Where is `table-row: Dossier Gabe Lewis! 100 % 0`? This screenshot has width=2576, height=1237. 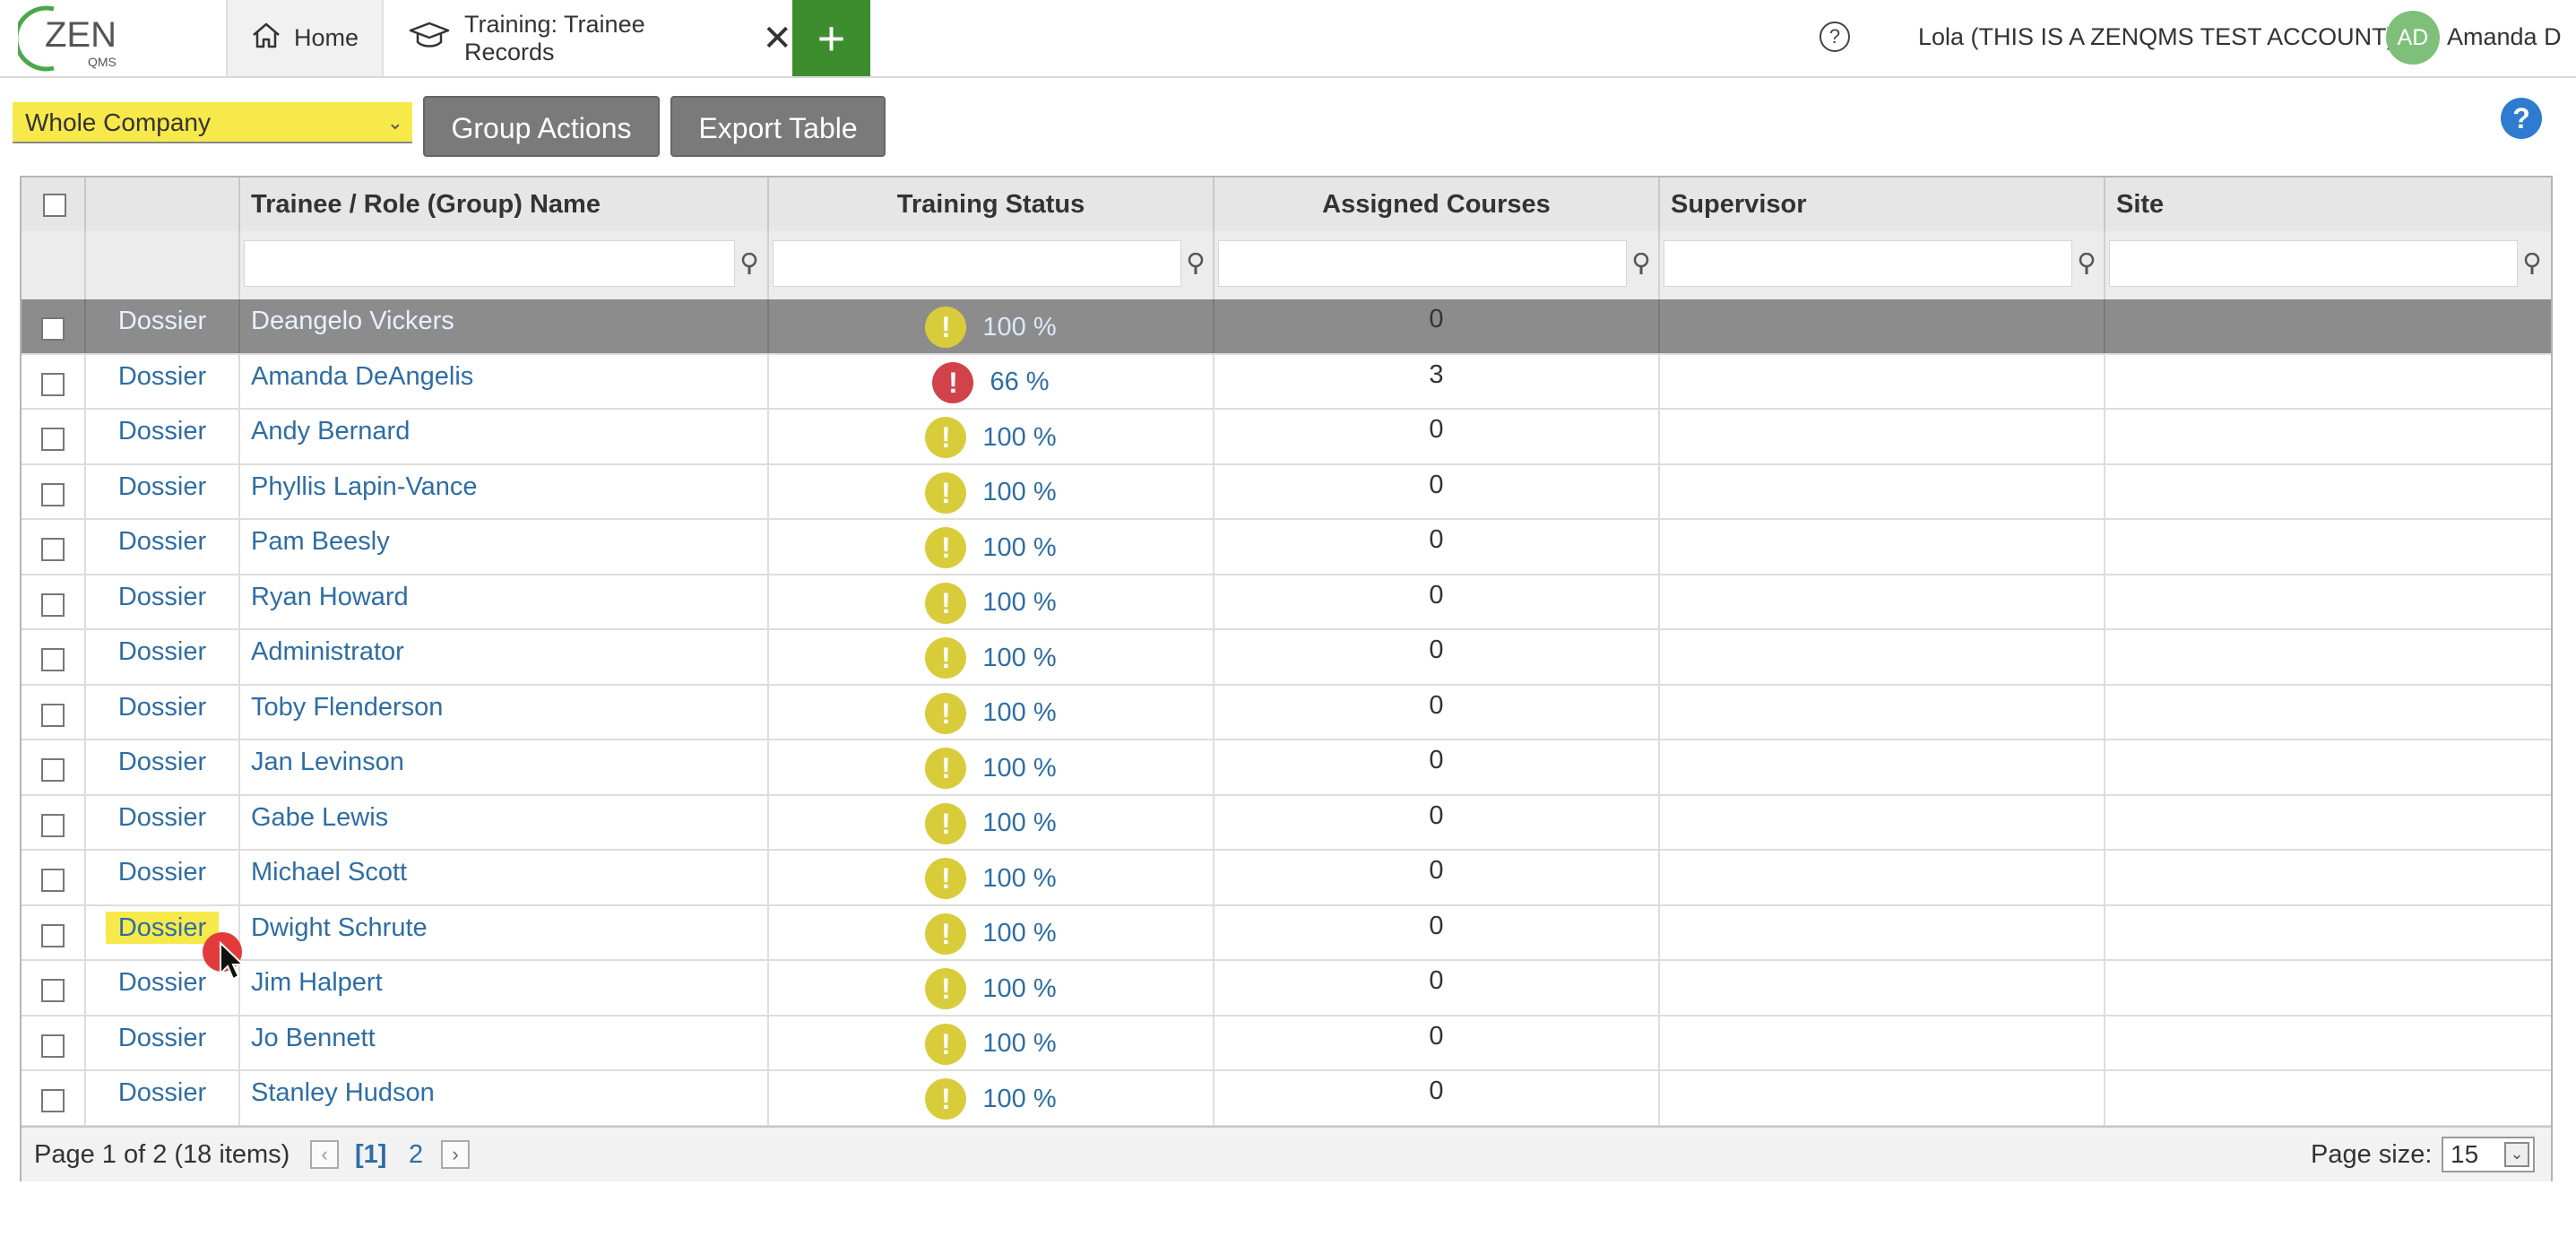
table-row: Dossier Gabe Lewis! 100 % 0 is located at coordinates (1286, 823).